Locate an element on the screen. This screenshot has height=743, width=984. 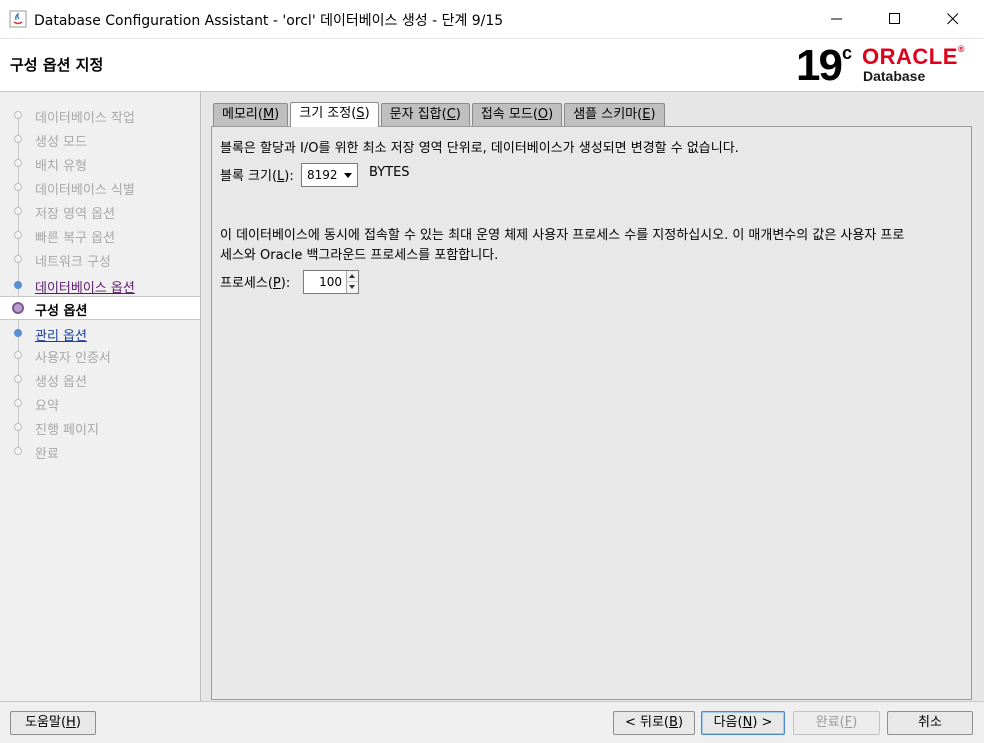
block-size-label: 블록 크기(L): is located at coordinates (257, 174).